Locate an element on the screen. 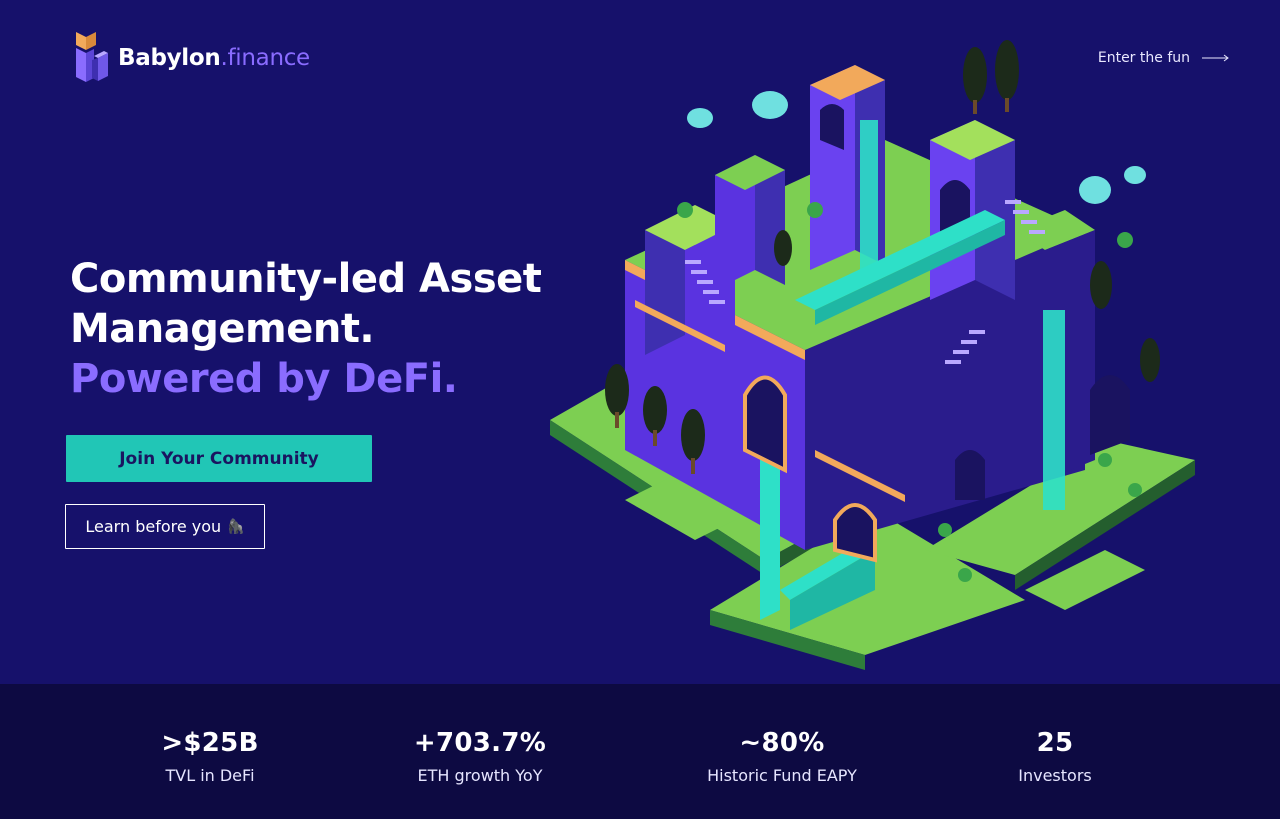 The width and height of the screenshot is (1280, 819). headline-line-3: Powered by DeFi. is located at coordinates (264, 379).